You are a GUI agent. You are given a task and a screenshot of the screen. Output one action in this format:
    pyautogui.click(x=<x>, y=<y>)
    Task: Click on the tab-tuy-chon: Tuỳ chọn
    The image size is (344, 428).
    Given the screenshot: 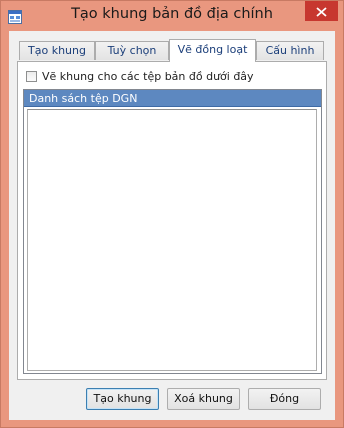 What is the action you would take?
    pyautogui.click(x=132, y=50)
    